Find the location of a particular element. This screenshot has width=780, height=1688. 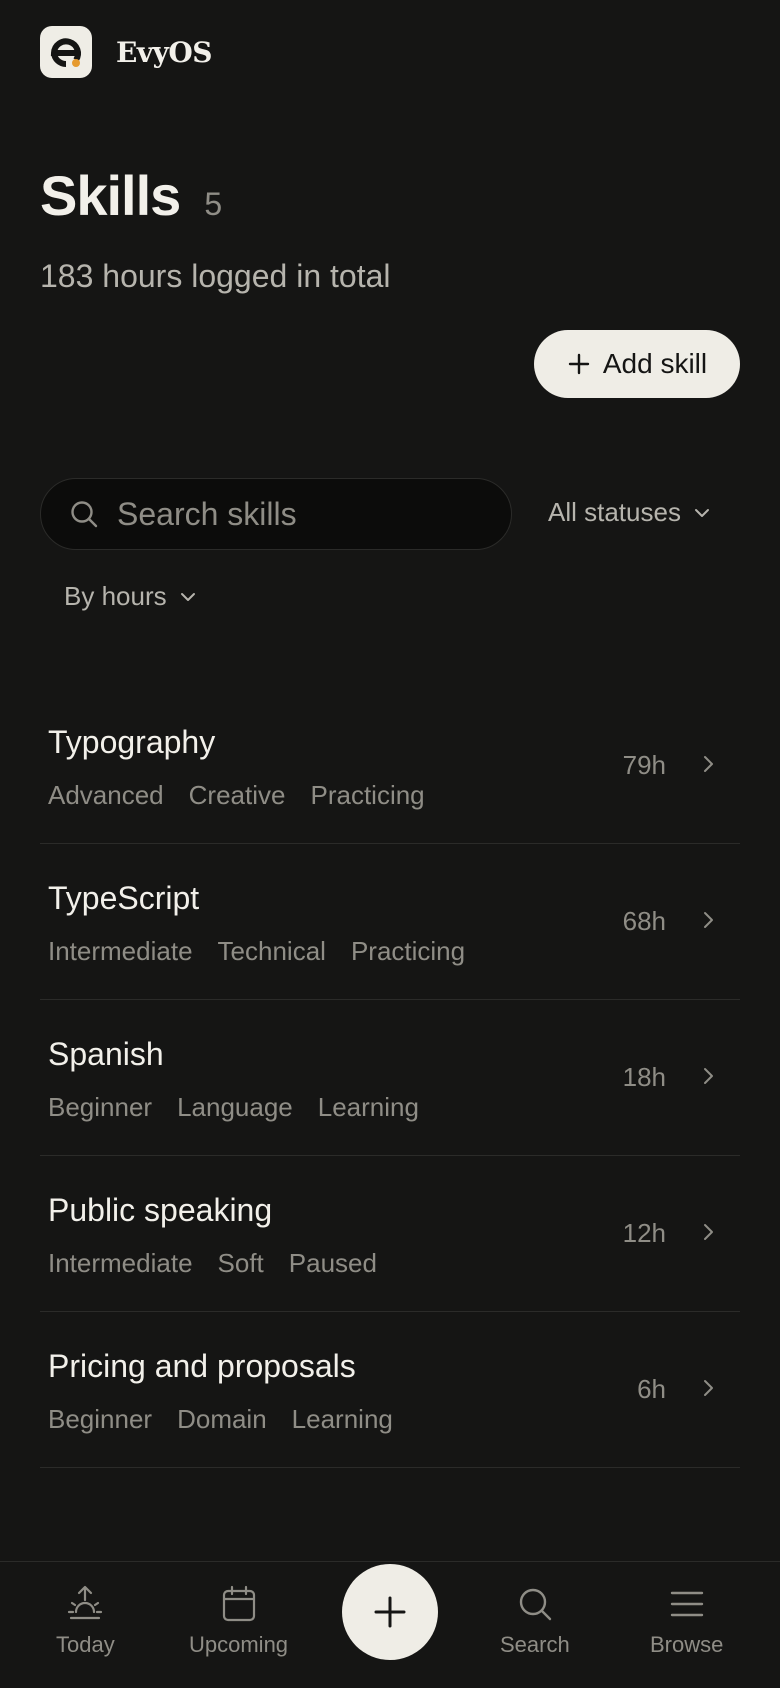

skill-hours: 18h is located at coordinates (644, 1077).